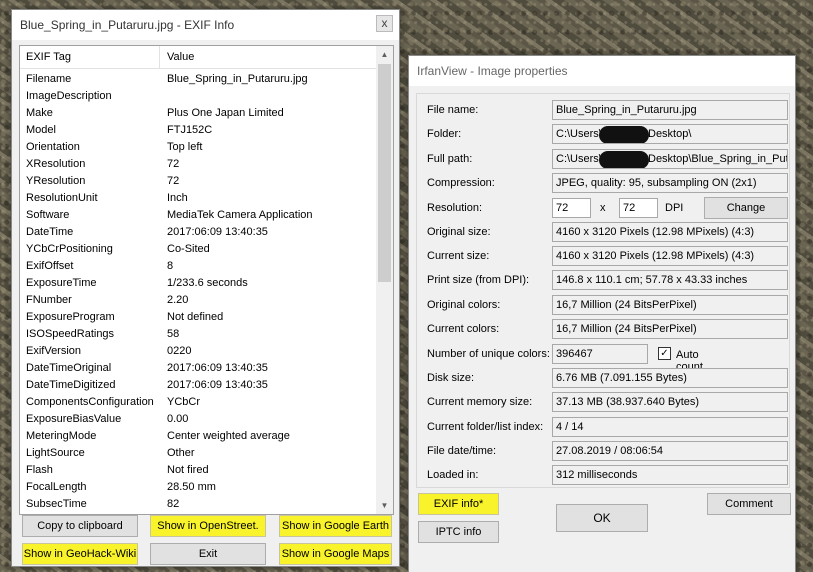 The image size is (813, 572). Describe the element at coordinates (191, 487) in the screenshot. I see `exif-value-cell: 28.50 mm` at that location.